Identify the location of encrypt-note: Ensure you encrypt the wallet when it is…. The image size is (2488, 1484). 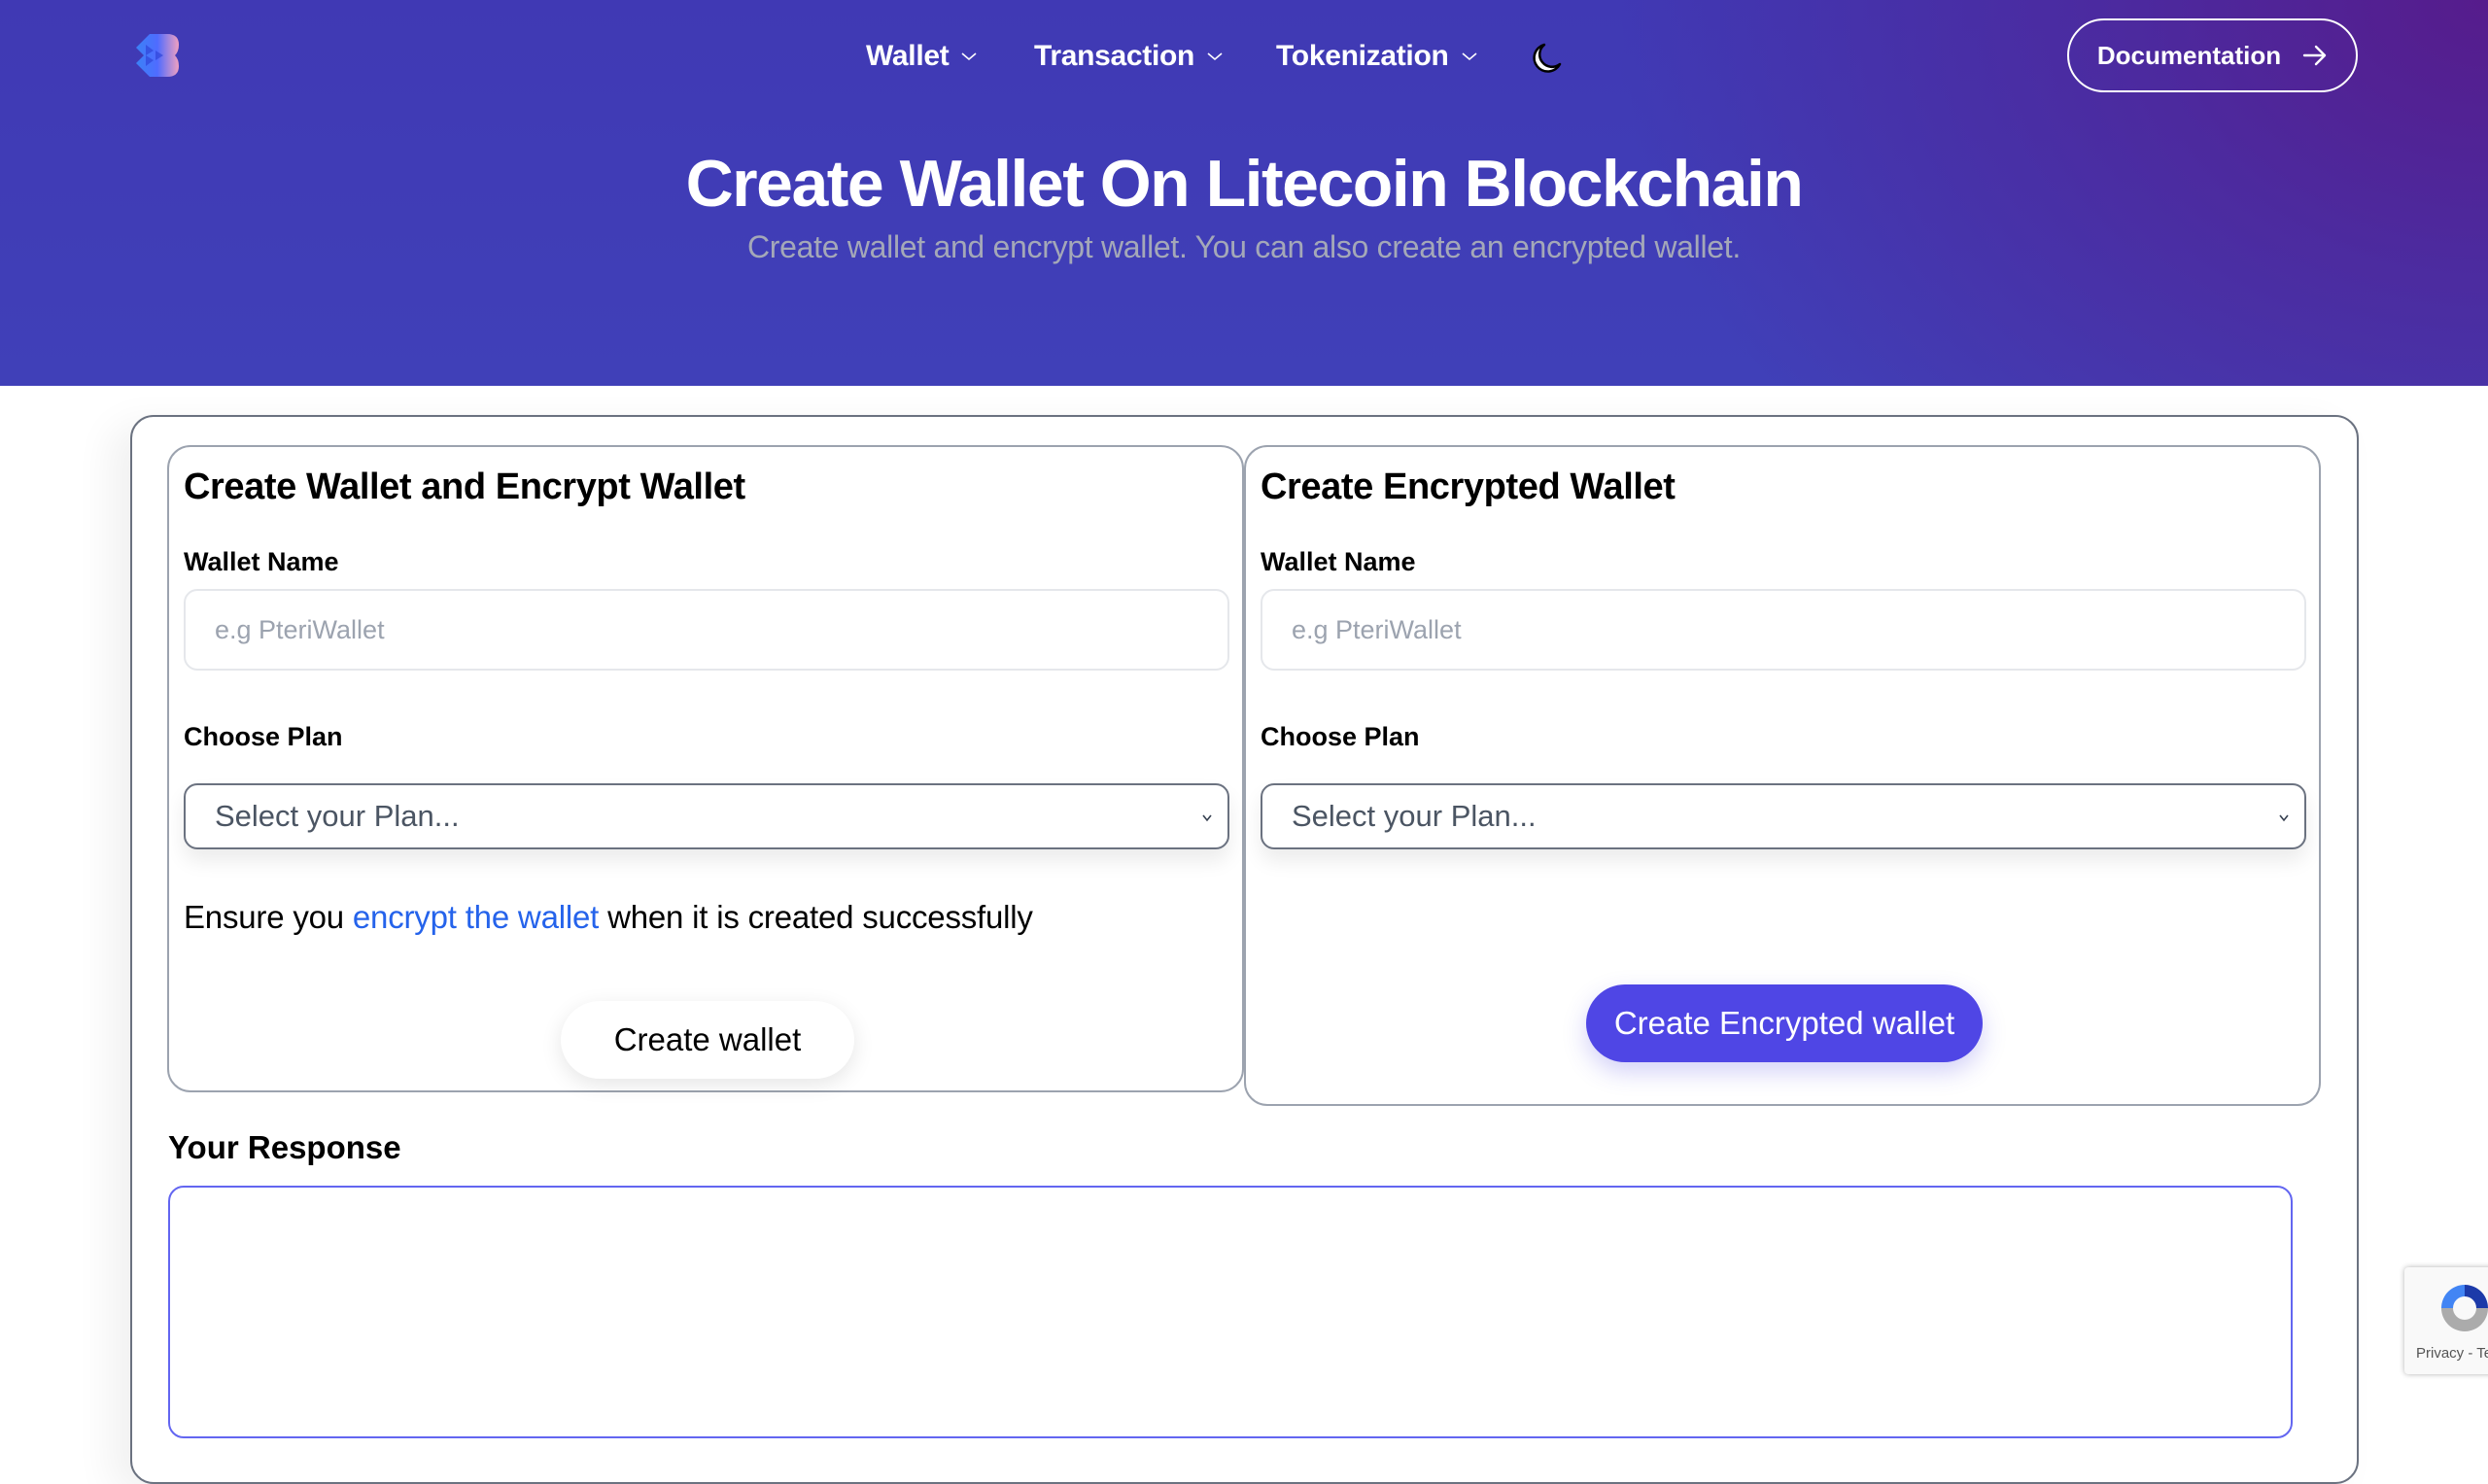
(608, 917).